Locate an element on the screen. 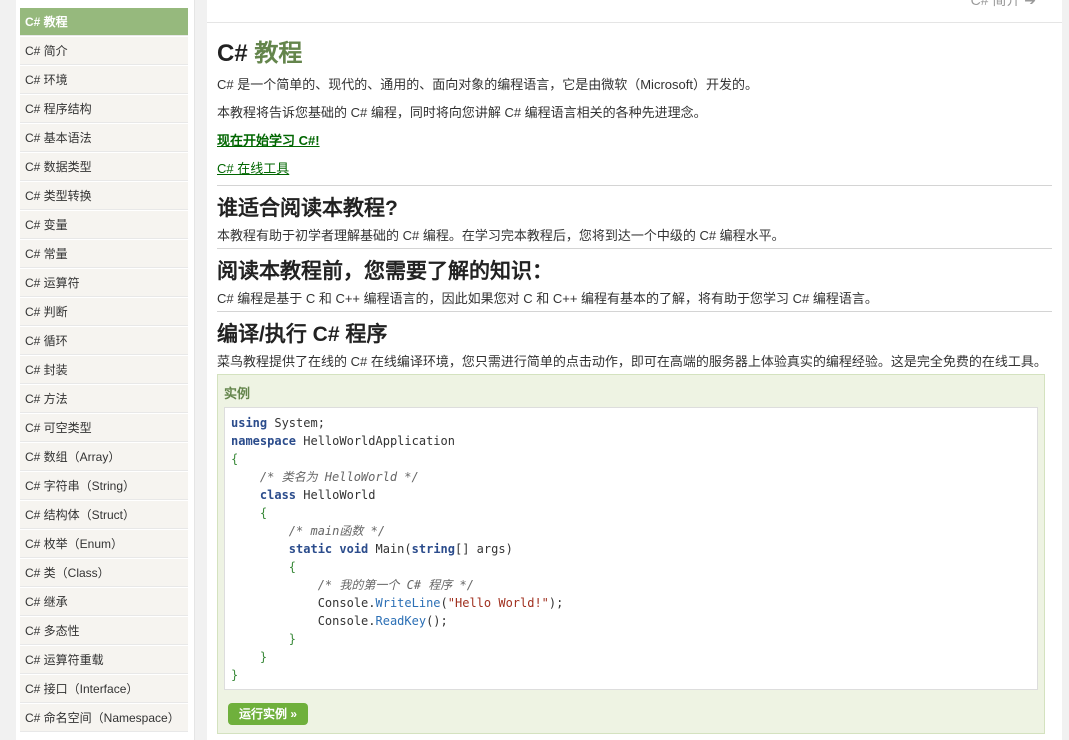  code-function: WriteLine is located at coordinates (408, 603).